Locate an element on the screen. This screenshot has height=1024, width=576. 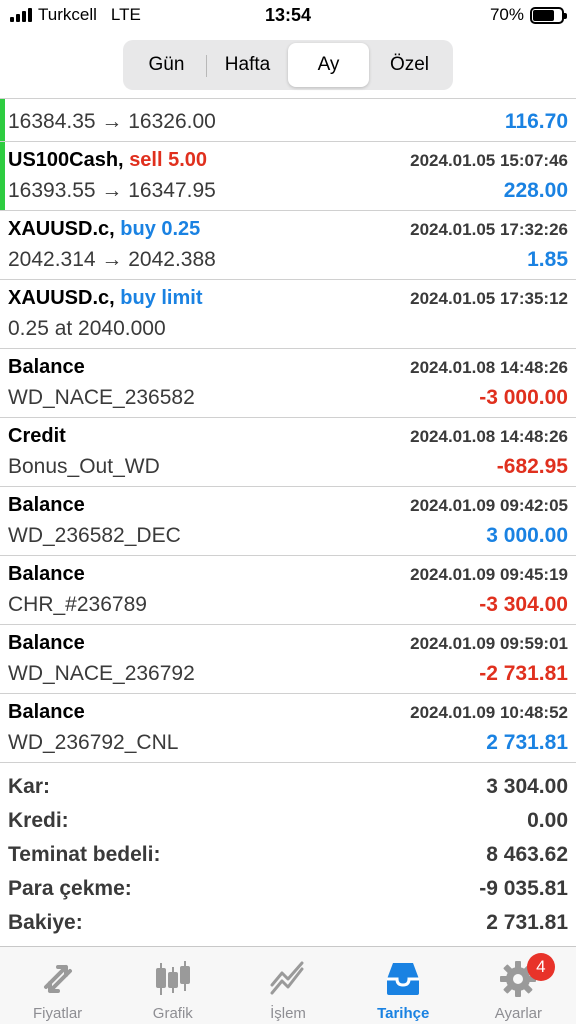
row-title: XAUUSD.c, buy limit is located at coordinates (105, 298).